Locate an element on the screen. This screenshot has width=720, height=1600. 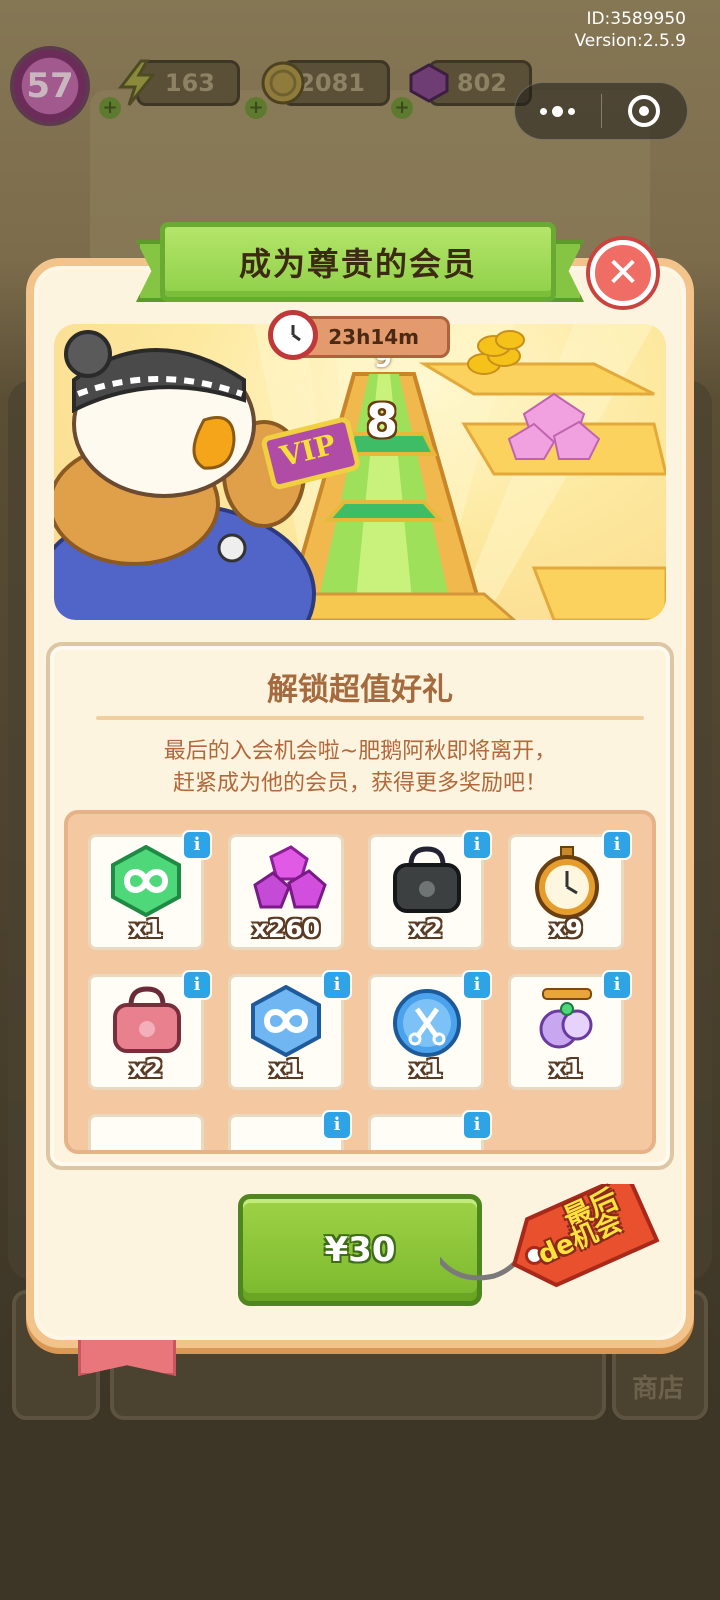
close-miniprogram-button is located at coordinates (645, 111).